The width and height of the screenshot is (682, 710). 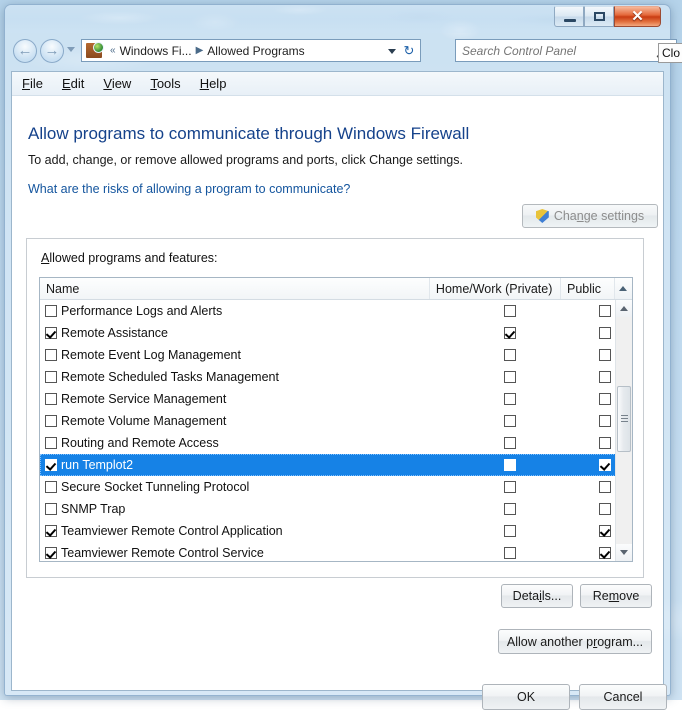 What do you see at coordinates (25, 51) in the screenshot?
I see `back-button: ←` at bounding box center [25, 51].